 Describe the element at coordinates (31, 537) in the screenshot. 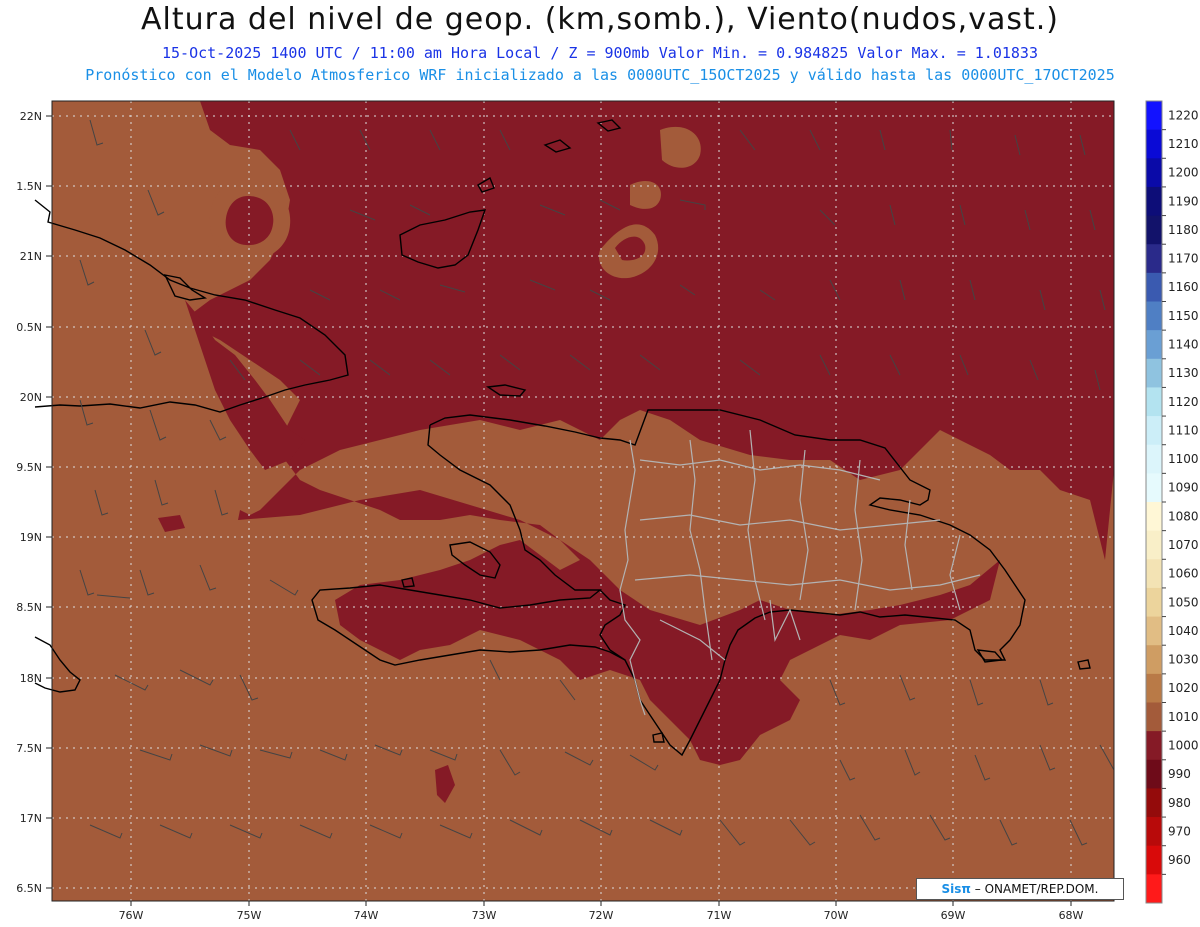

I see `lat-label: 19N` at that location.